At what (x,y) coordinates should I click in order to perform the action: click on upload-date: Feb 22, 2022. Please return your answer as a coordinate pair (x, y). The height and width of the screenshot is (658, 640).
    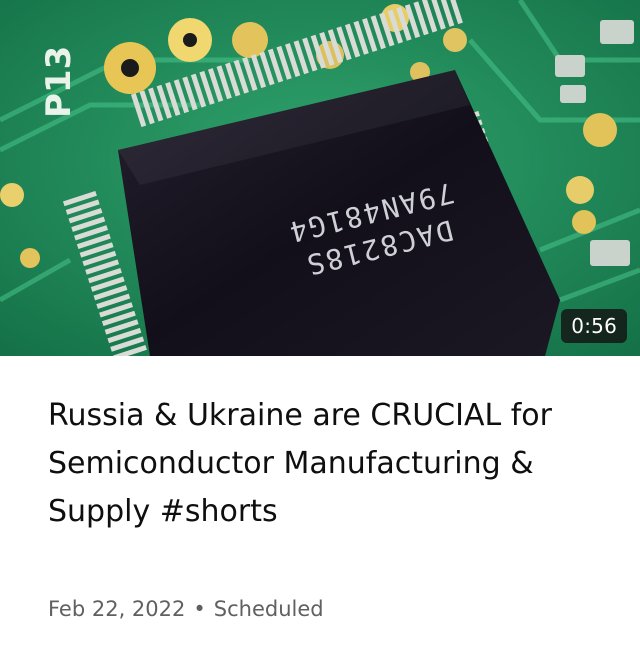
    Looking at the image, I should click on (117, 609).